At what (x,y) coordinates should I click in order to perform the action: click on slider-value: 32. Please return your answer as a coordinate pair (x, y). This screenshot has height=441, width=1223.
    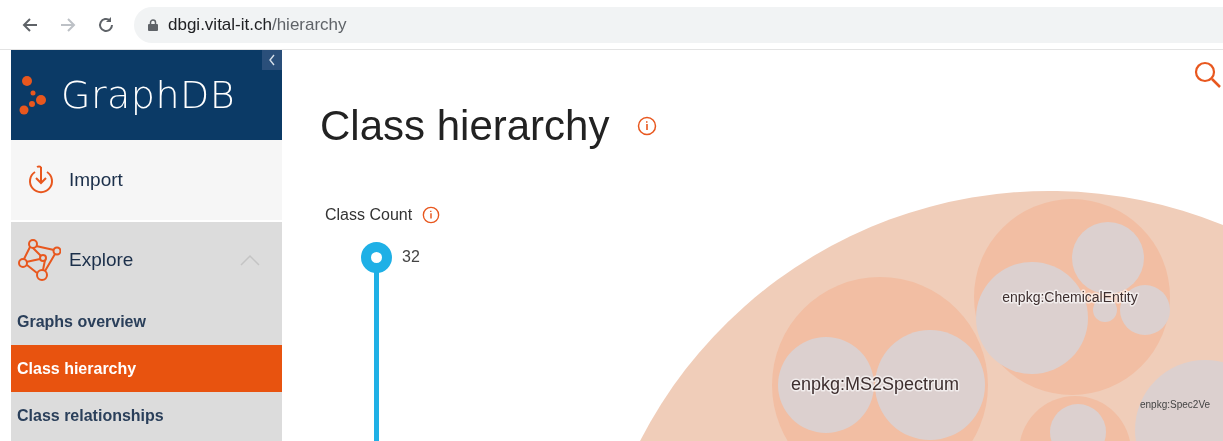
    Looking at the image, I should click on (411, 257).